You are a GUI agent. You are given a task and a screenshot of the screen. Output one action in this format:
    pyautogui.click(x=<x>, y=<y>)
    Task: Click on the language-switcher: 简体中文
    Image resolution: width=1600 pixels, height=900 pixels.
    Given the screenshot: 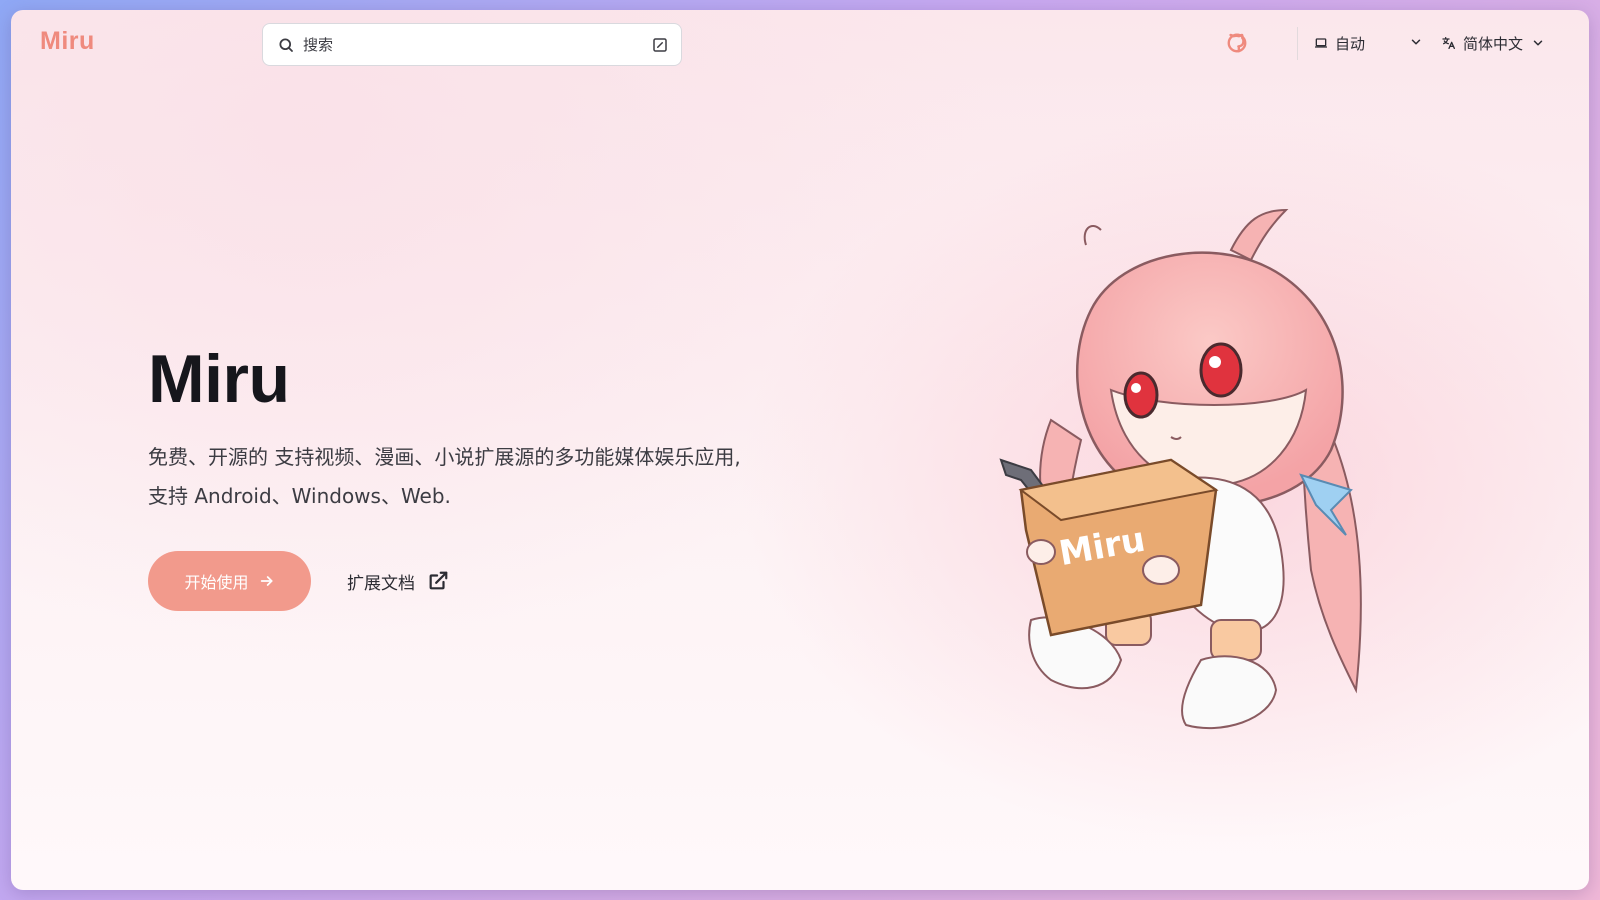 What is the action you would take?
    pyautogui.click(x=1493, y=43)
    